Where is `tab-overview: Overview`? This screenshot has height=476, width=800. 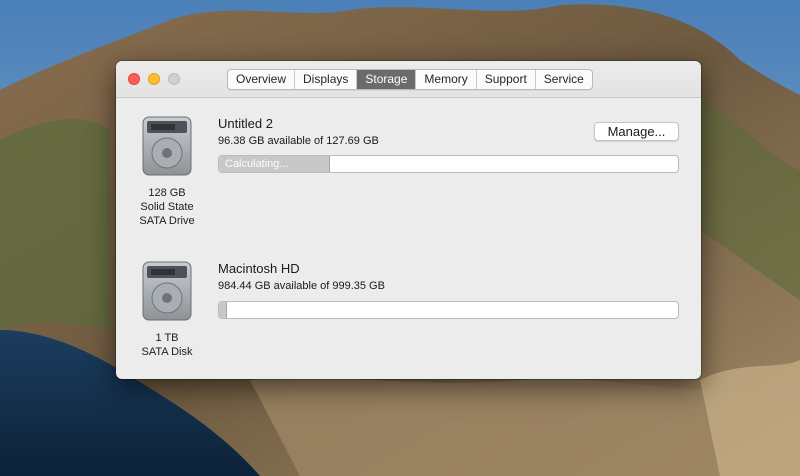
tab-overview: Overview is located at coordinates (262, 79).